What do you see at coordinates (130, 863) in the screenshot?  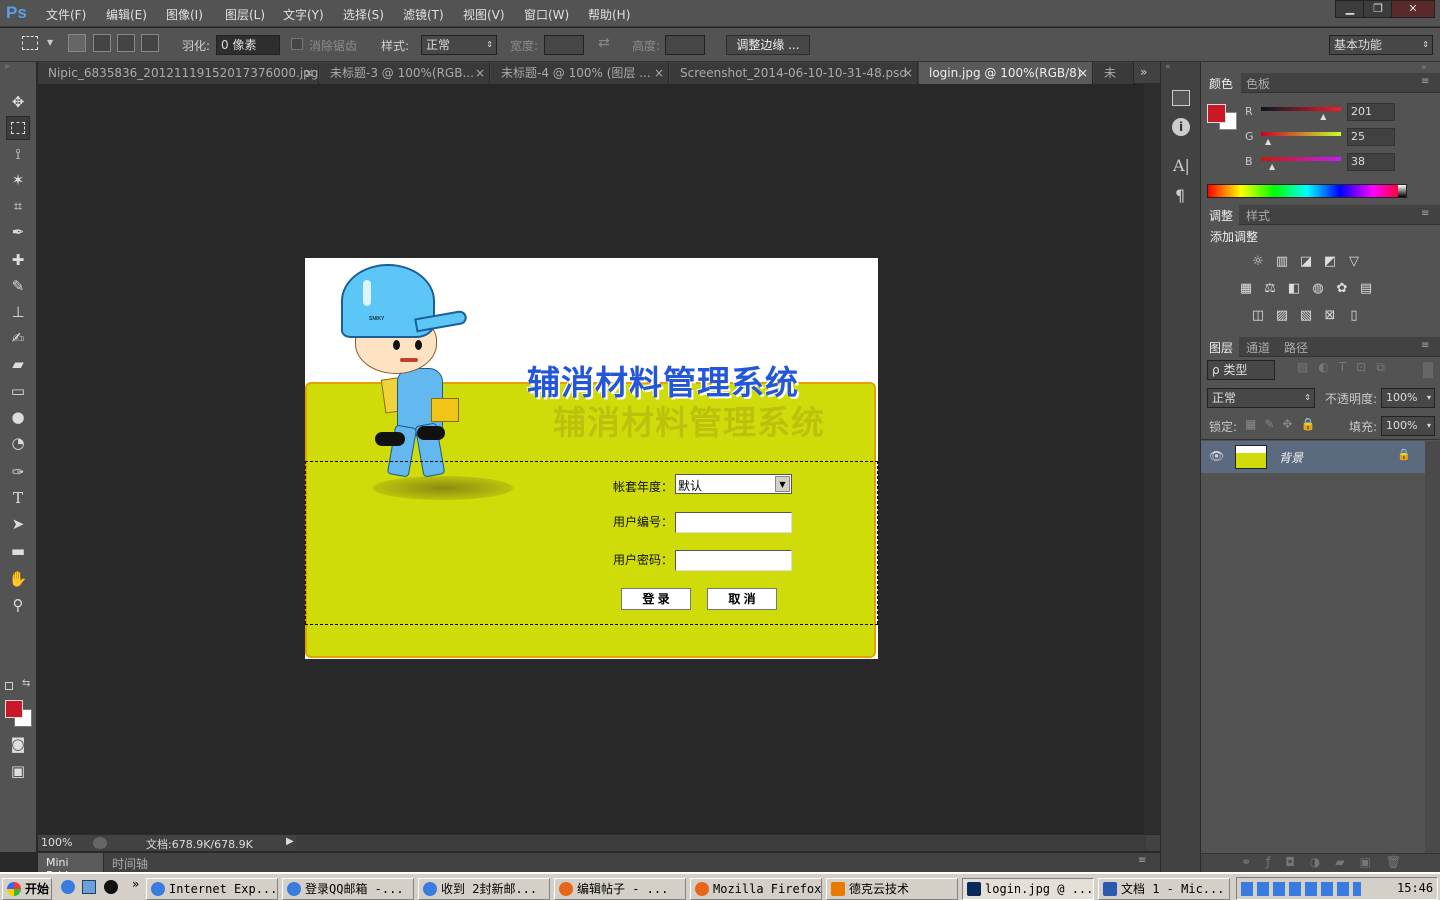 I see `tab-timeline: 时间轴` at bounding box center [130, 863].